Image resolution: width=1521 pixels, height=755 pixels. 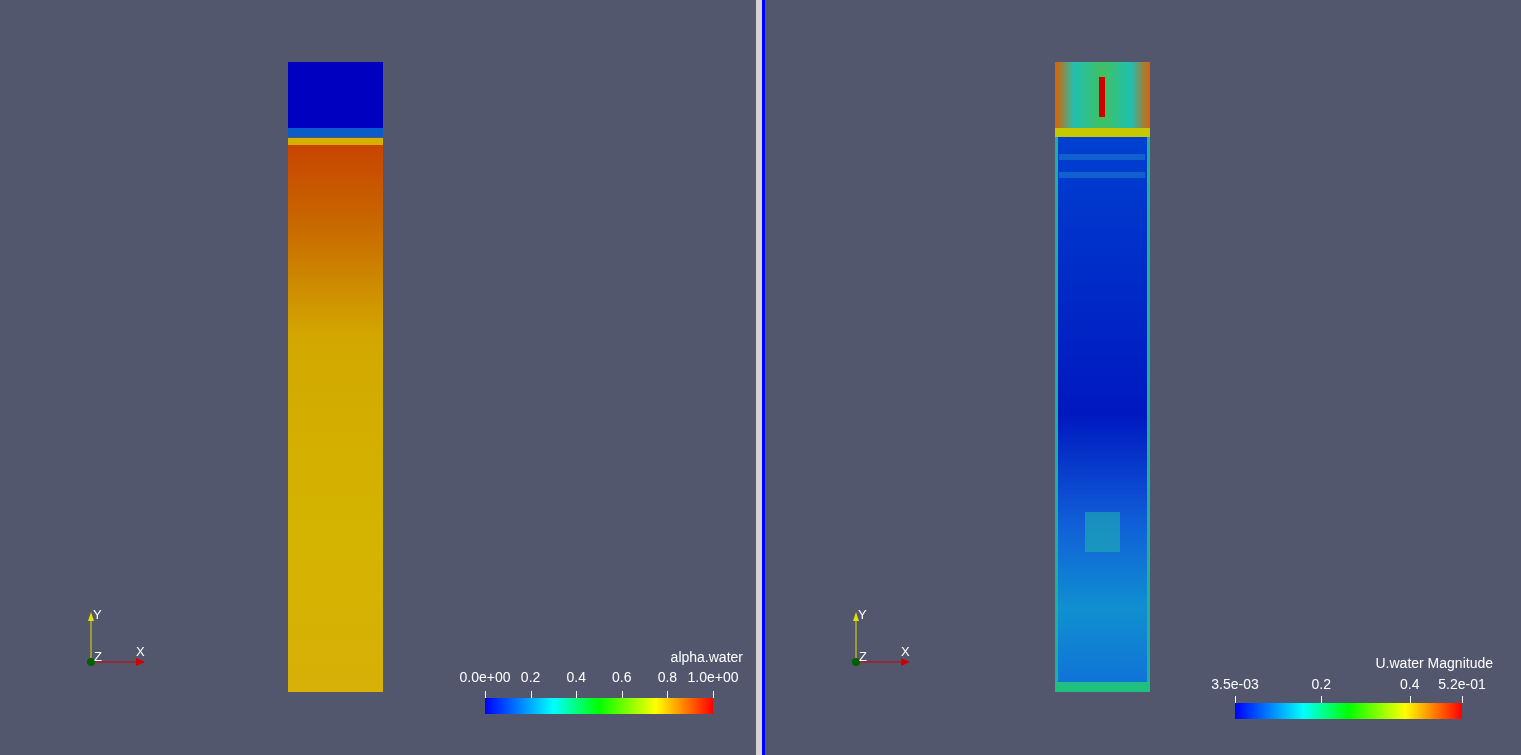 What do you see at coordinates (485, 677) in the screenshot?
I see `color-legend-tick-label: 0.0e+00` at bounding box center [485, 677].